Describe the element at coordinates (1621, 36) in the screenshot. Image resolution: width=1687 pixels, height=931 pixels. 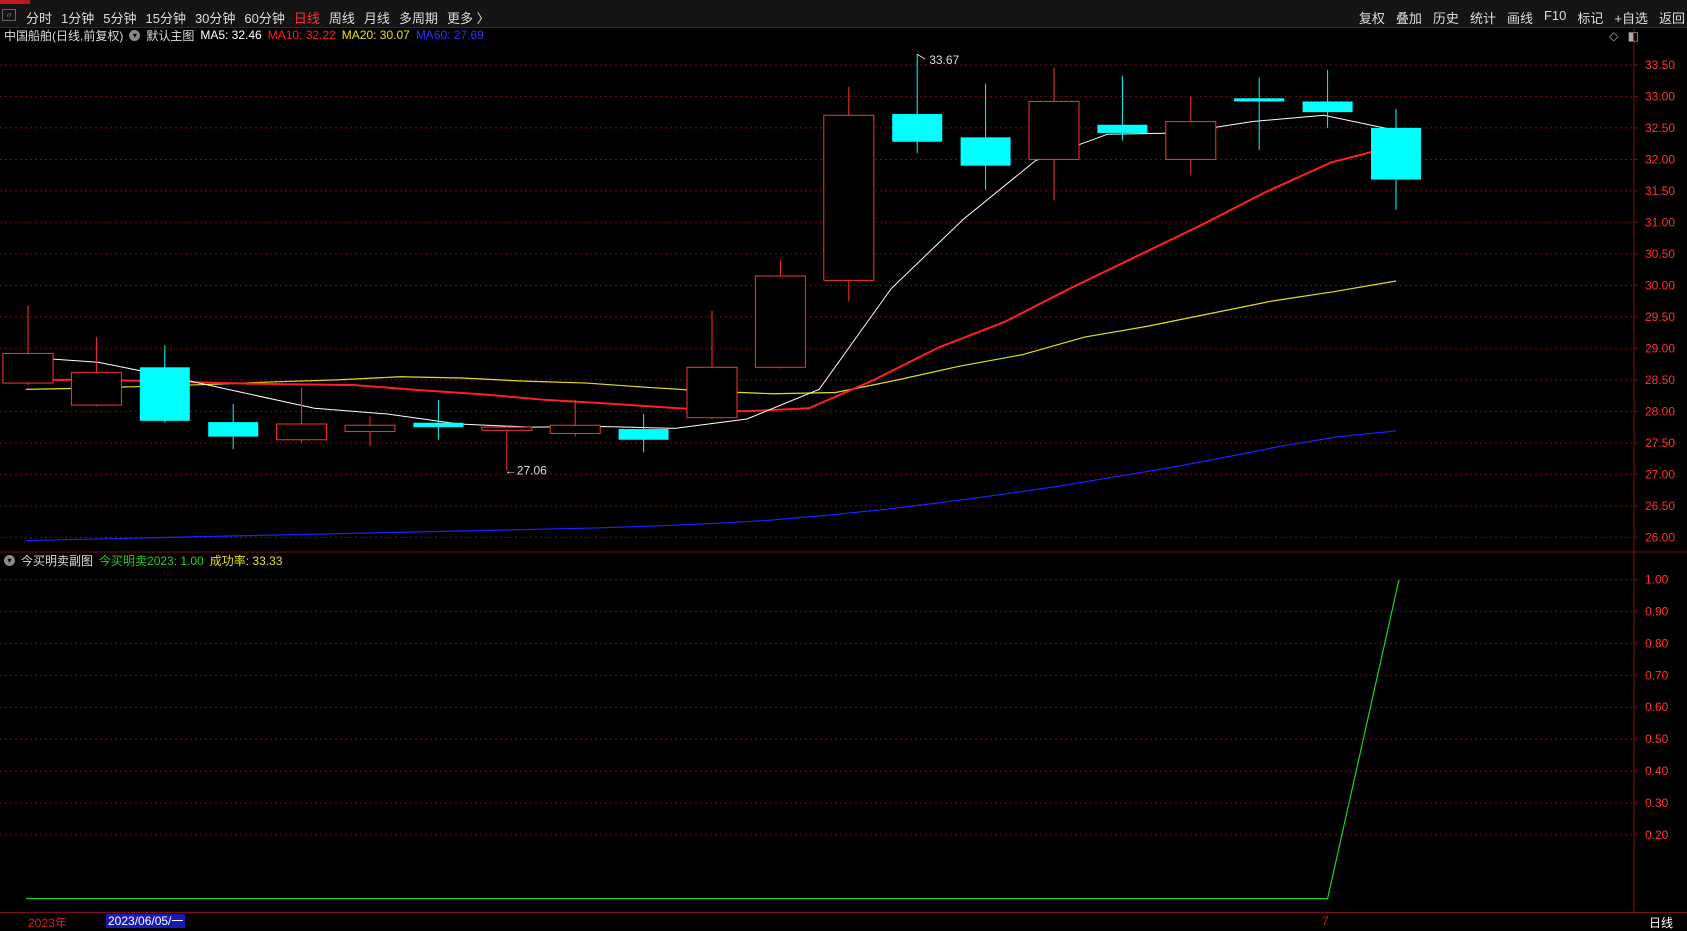
I see `chart-tools: ◇ ◧` at that location.